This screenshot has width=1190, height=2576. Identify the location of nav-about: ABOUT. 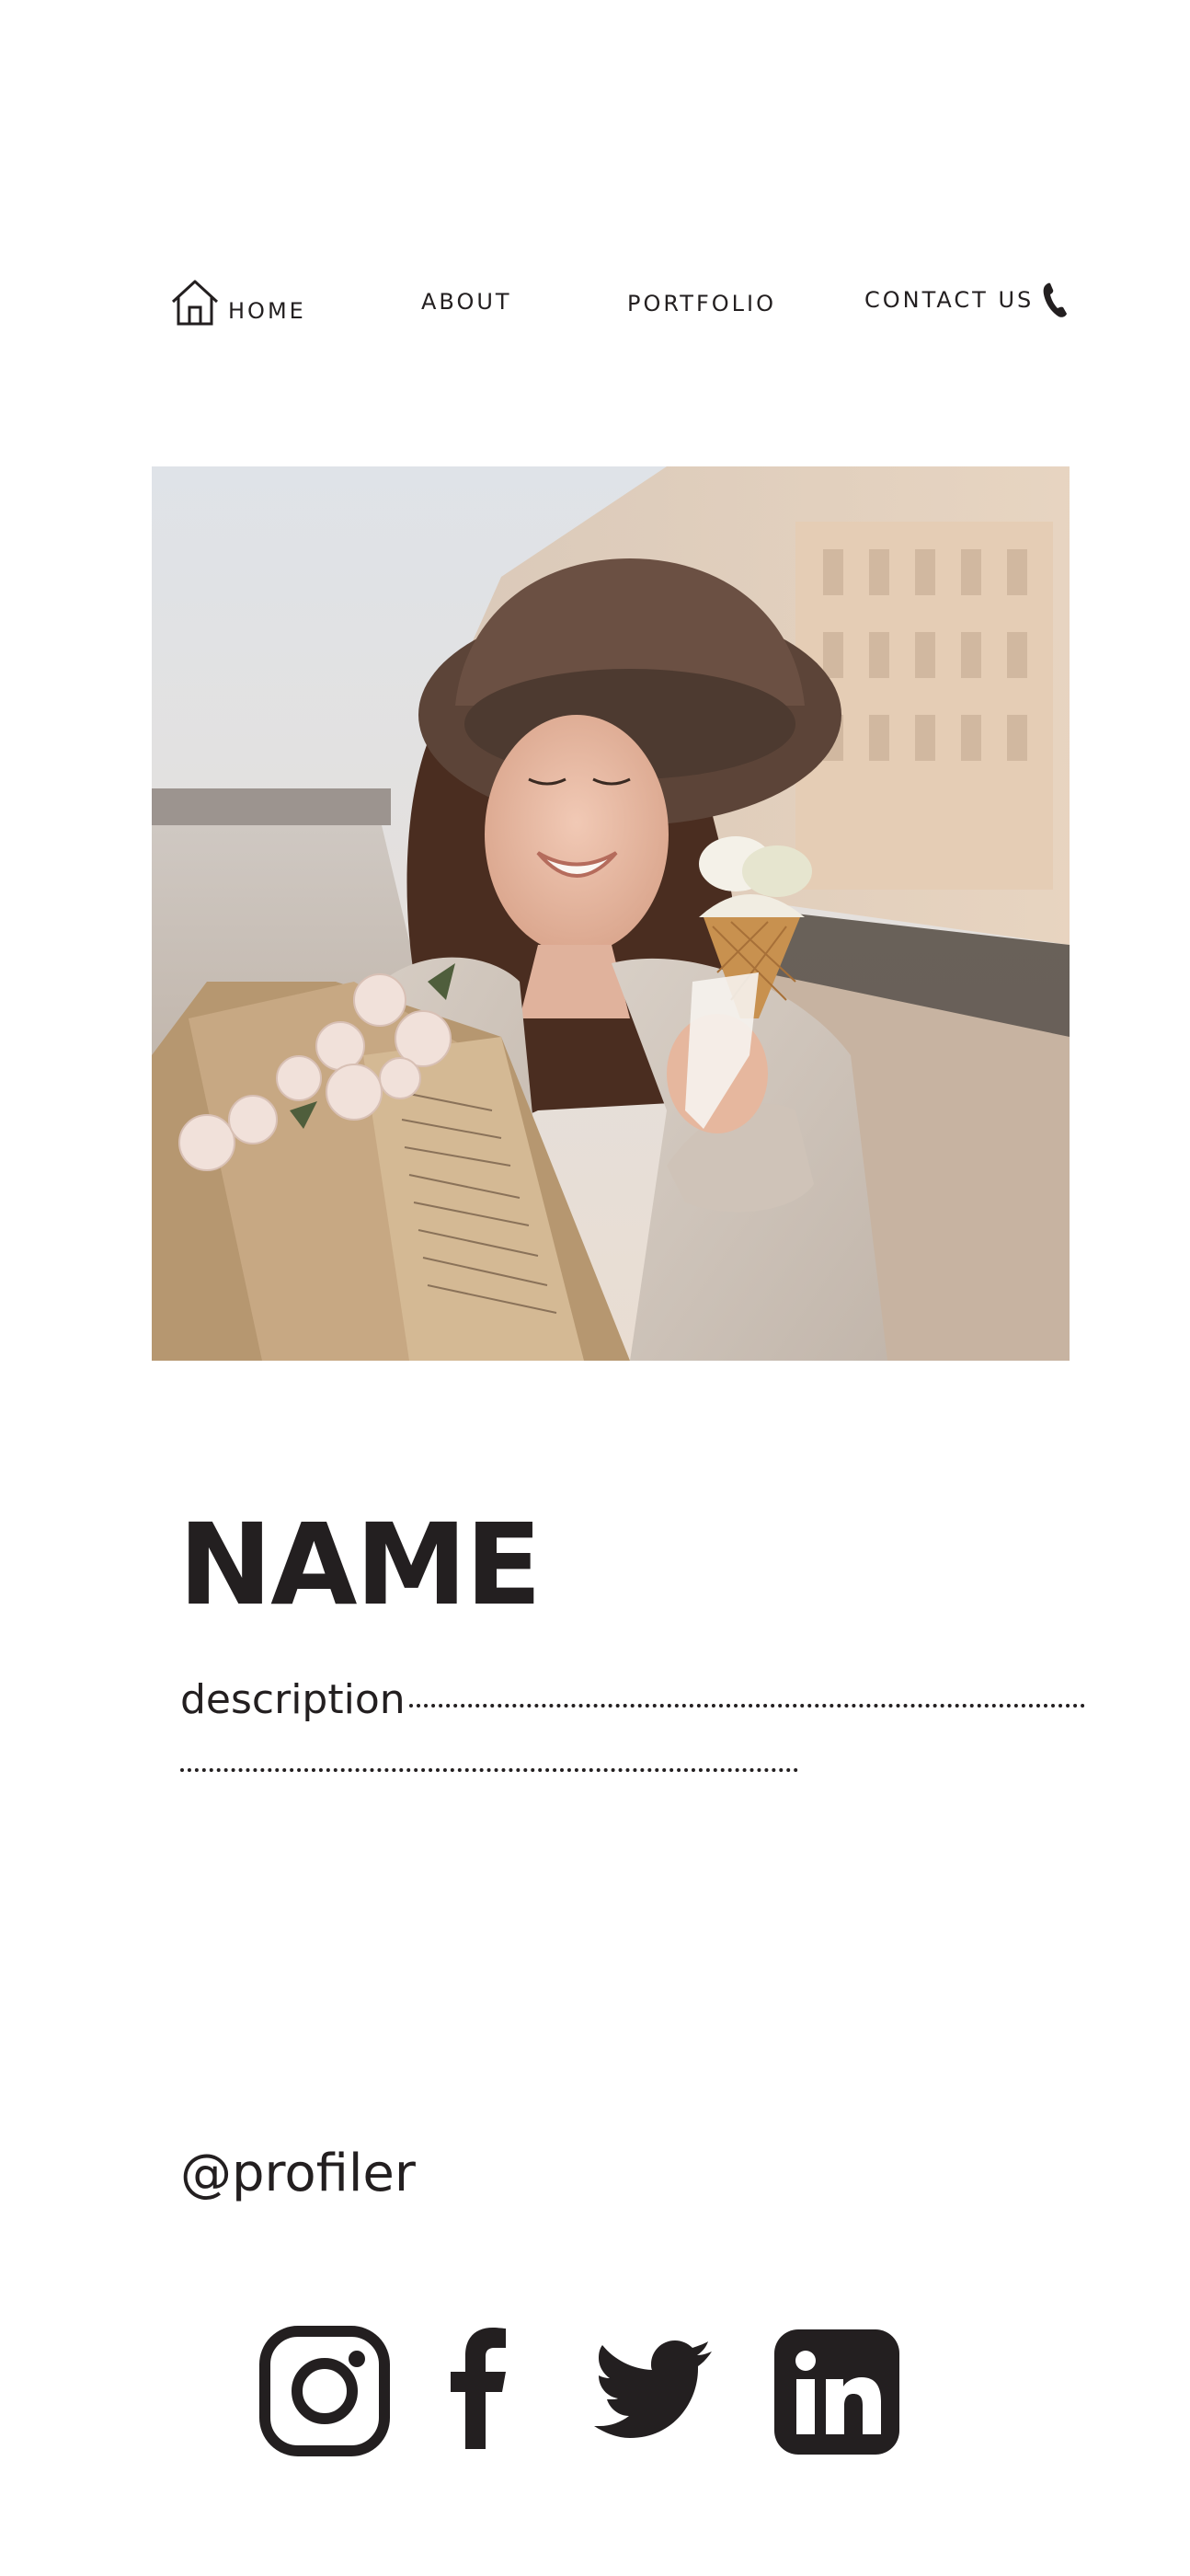
(466, 302).